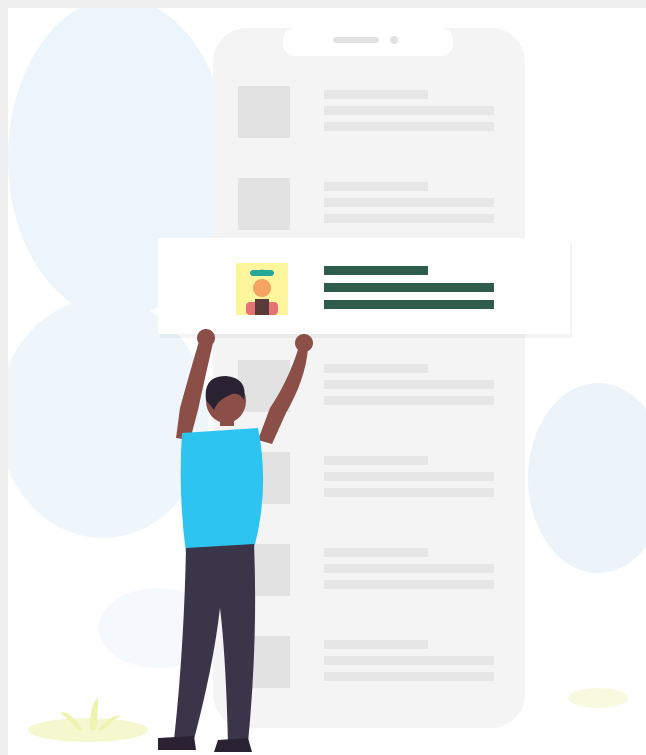 The width and height of the screenshot is (646, 755). What do you see at coordinates (598, 698) in the screenshot?
I see `plant-right` at bounding box center [598, 698].